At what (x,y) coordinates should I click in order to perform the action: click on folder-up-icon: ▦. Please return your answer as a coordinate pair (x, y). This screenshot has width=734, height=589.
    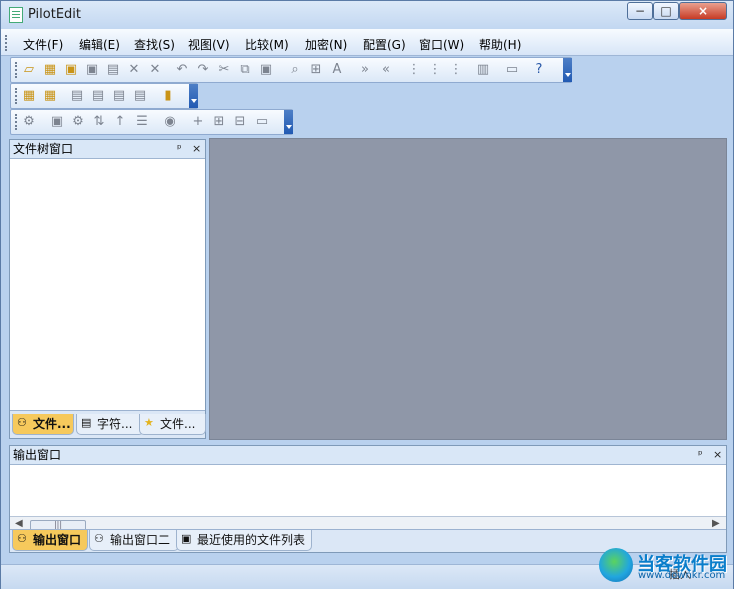
    Looking at the image, I should click on (50, 96).